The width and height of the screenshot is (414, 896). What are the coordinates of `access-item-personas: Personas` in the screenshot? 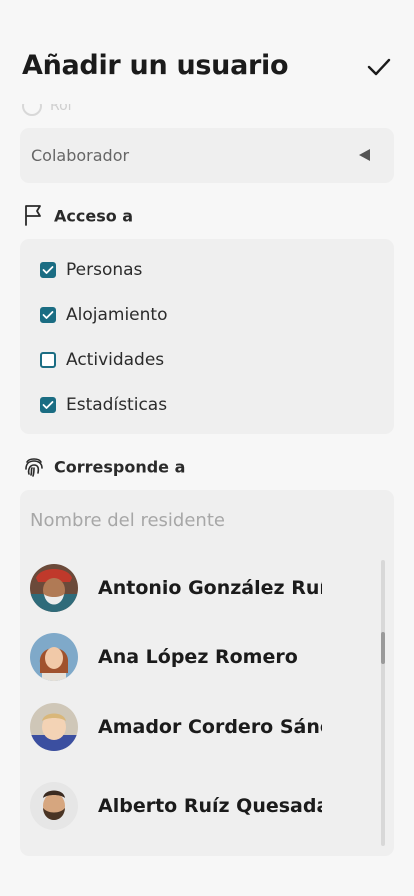 It's located at (91, 270).